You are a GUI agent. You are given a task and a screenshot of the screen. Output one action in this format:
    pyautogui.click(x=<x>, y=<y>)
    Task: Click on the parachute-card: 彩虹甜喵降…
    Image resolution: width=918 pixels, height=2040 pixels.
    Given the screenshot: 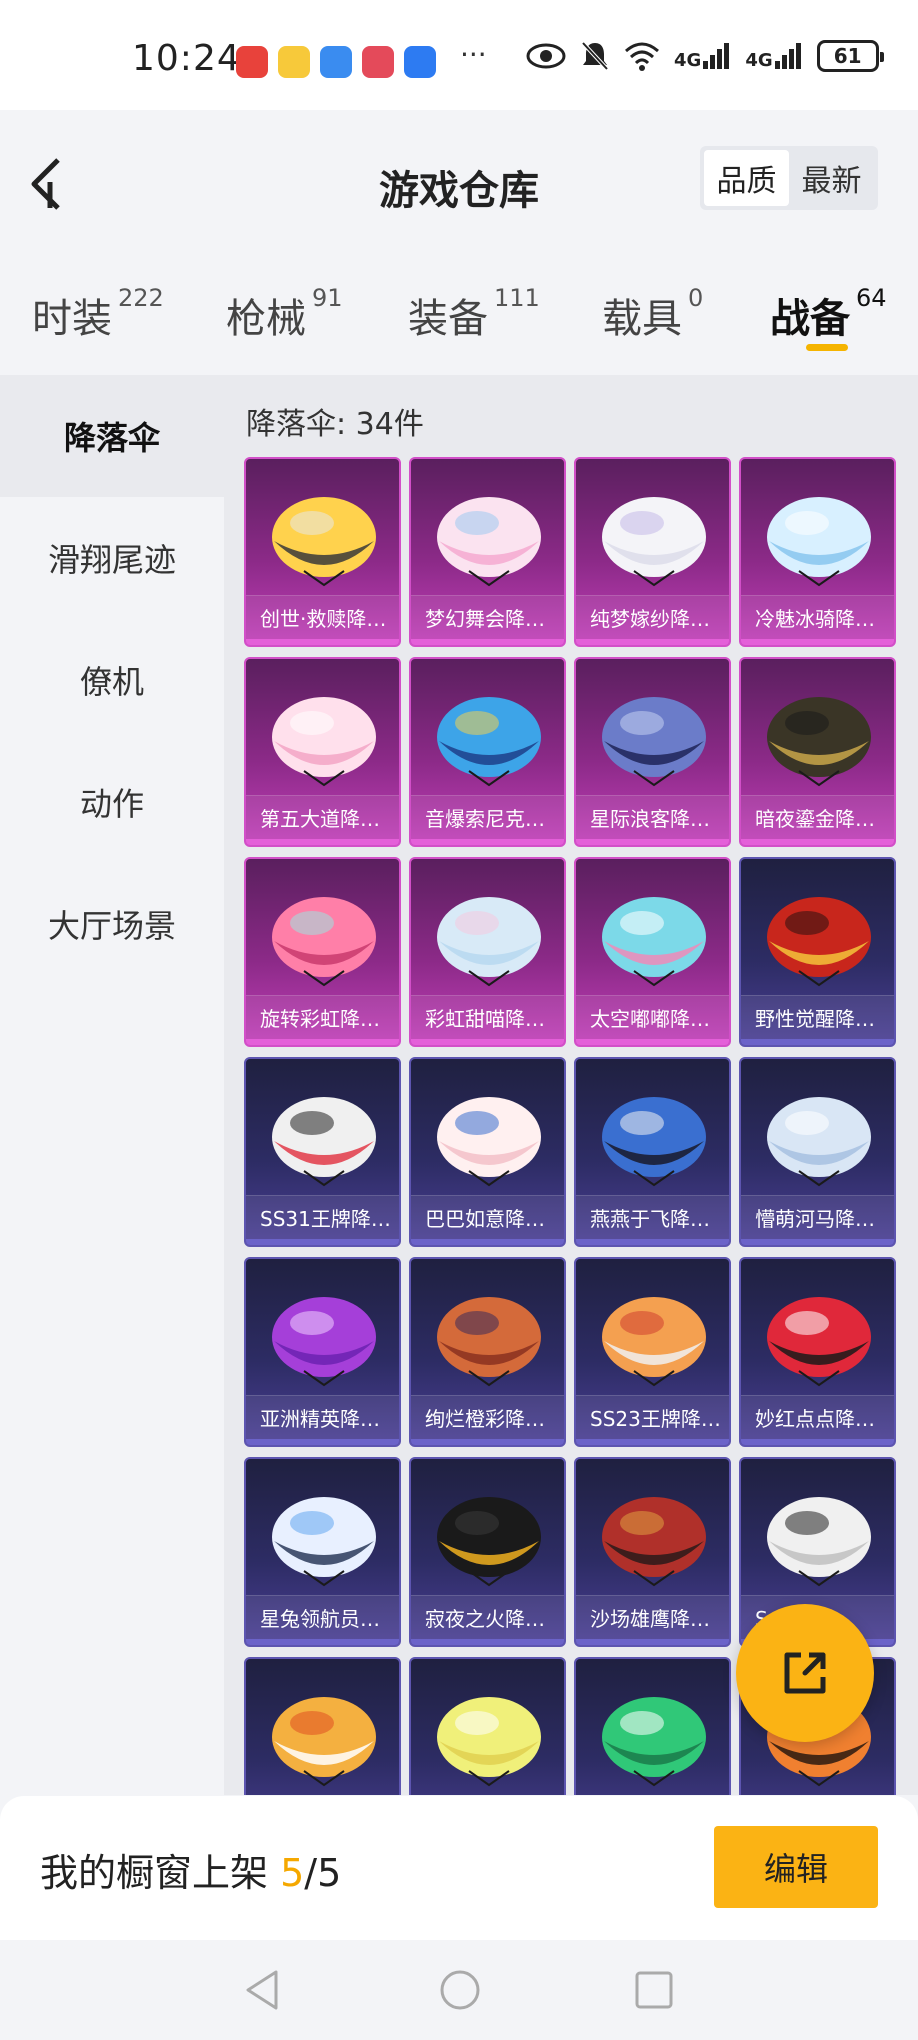 What is the action you would take?
    pyautogui.click(x=487, y=952)
    